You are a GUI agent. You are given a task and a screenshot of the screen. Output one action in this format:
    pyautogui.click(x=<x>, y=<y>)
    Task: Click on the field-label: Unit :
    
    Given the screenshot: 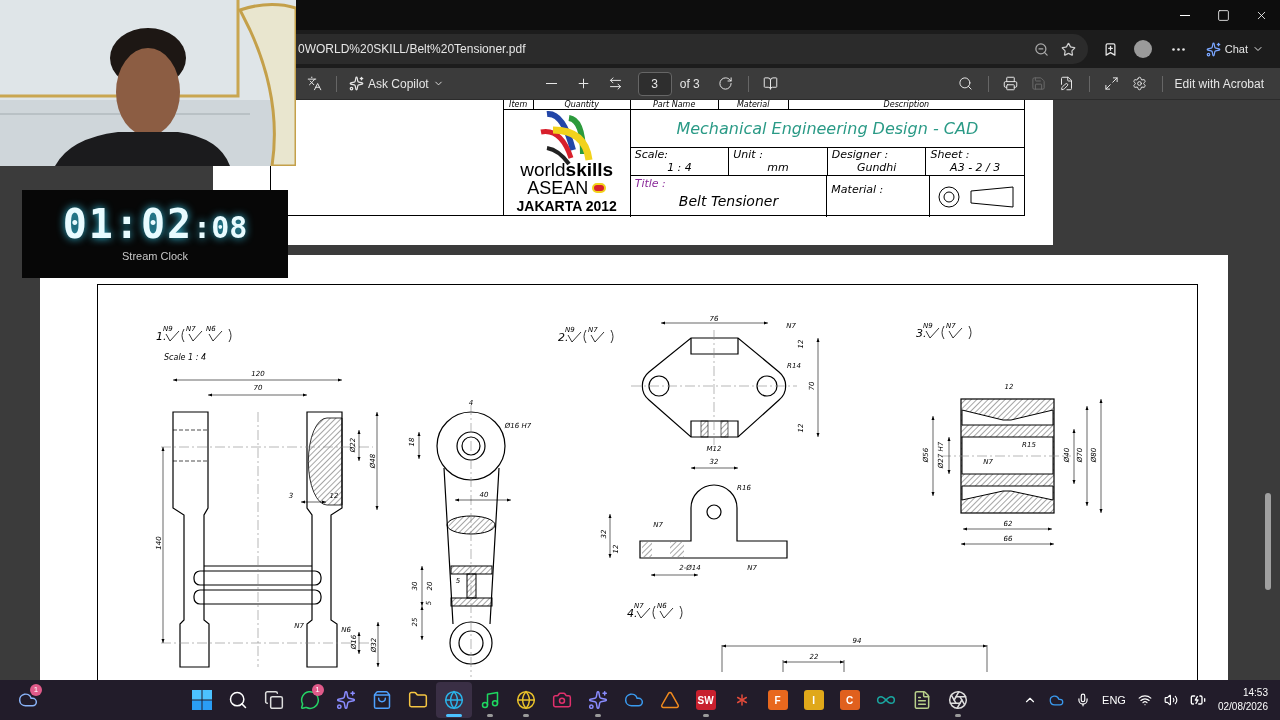 What is the action you would take?
    pyautogui.click(x=748, y=154)
    